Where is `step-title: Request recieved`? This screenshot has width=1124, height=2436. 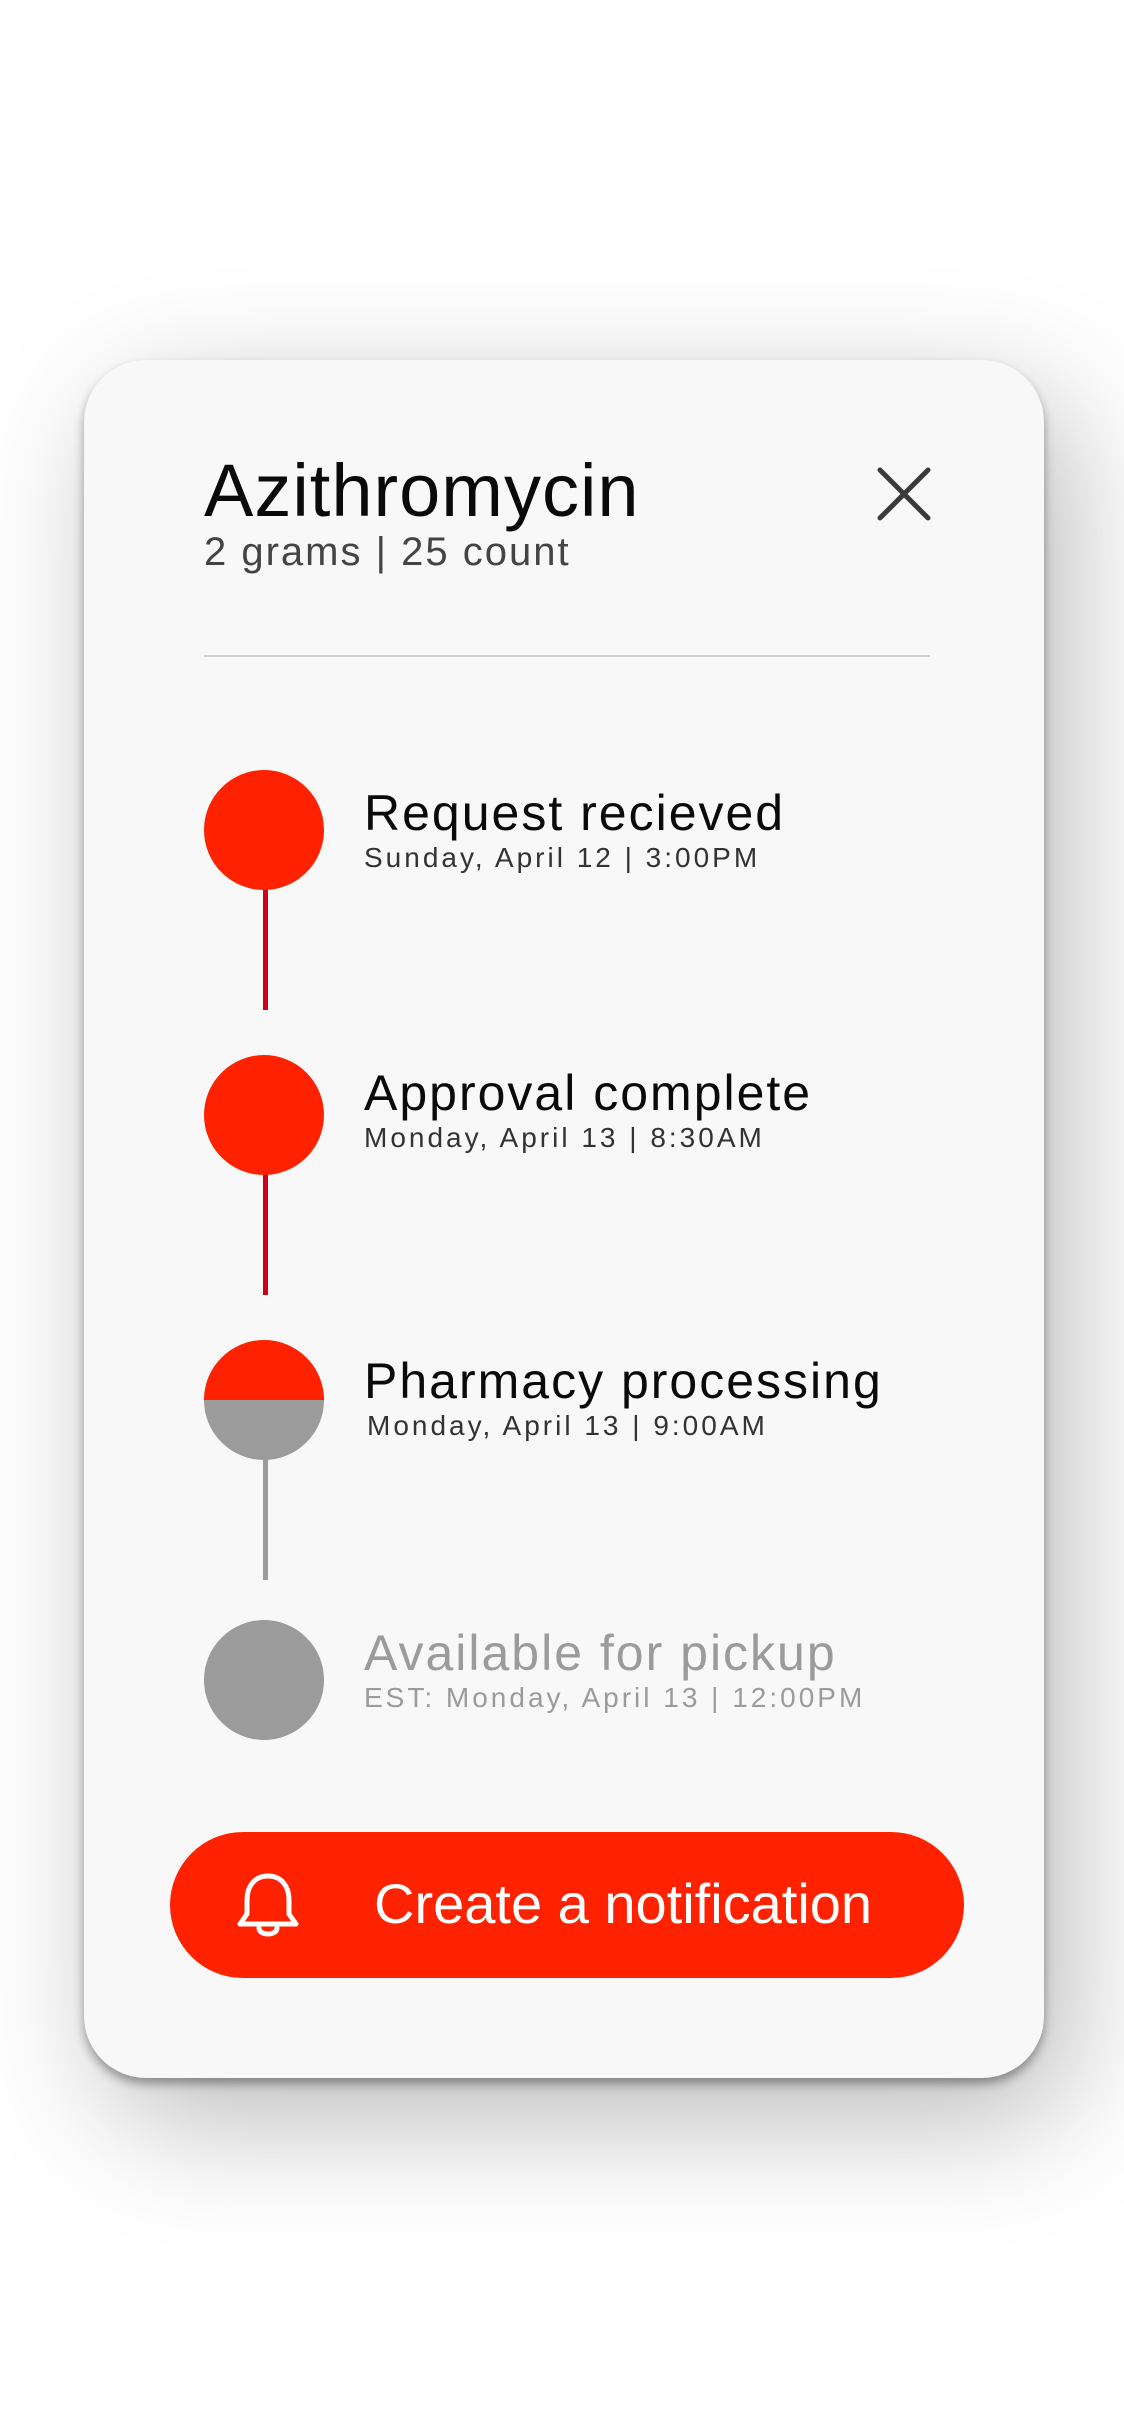 step-title: Request recieved is located at coordinates (575, 813).